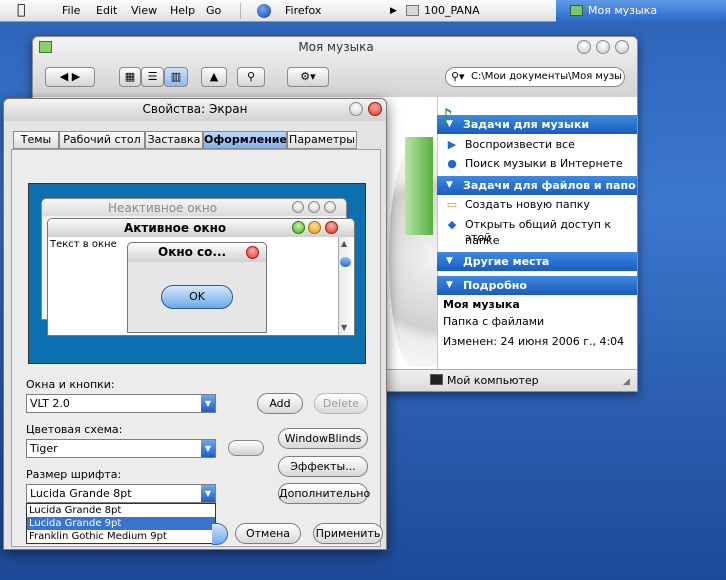 This screenshot has width=726, height=580. Describe the element at coordinates (36, 140) in the screenshot. I see `tab-themes: Темы` at that location.